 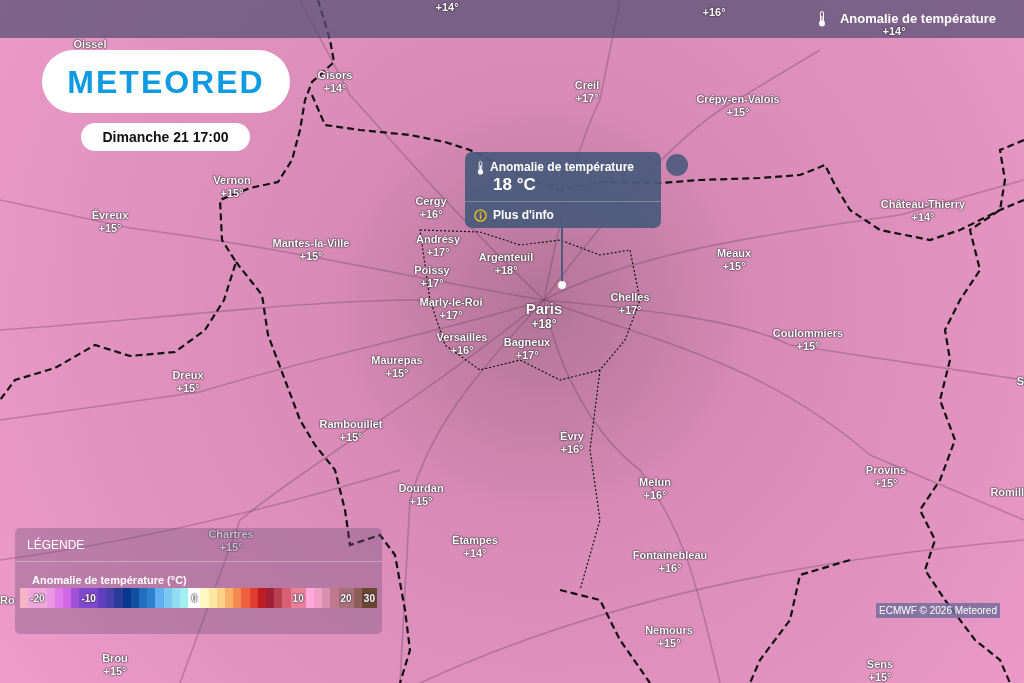 What do you see at coordinates (544, 309) in the screenshot?
I see `city-label: Paris` at bounding box center [544, 309].